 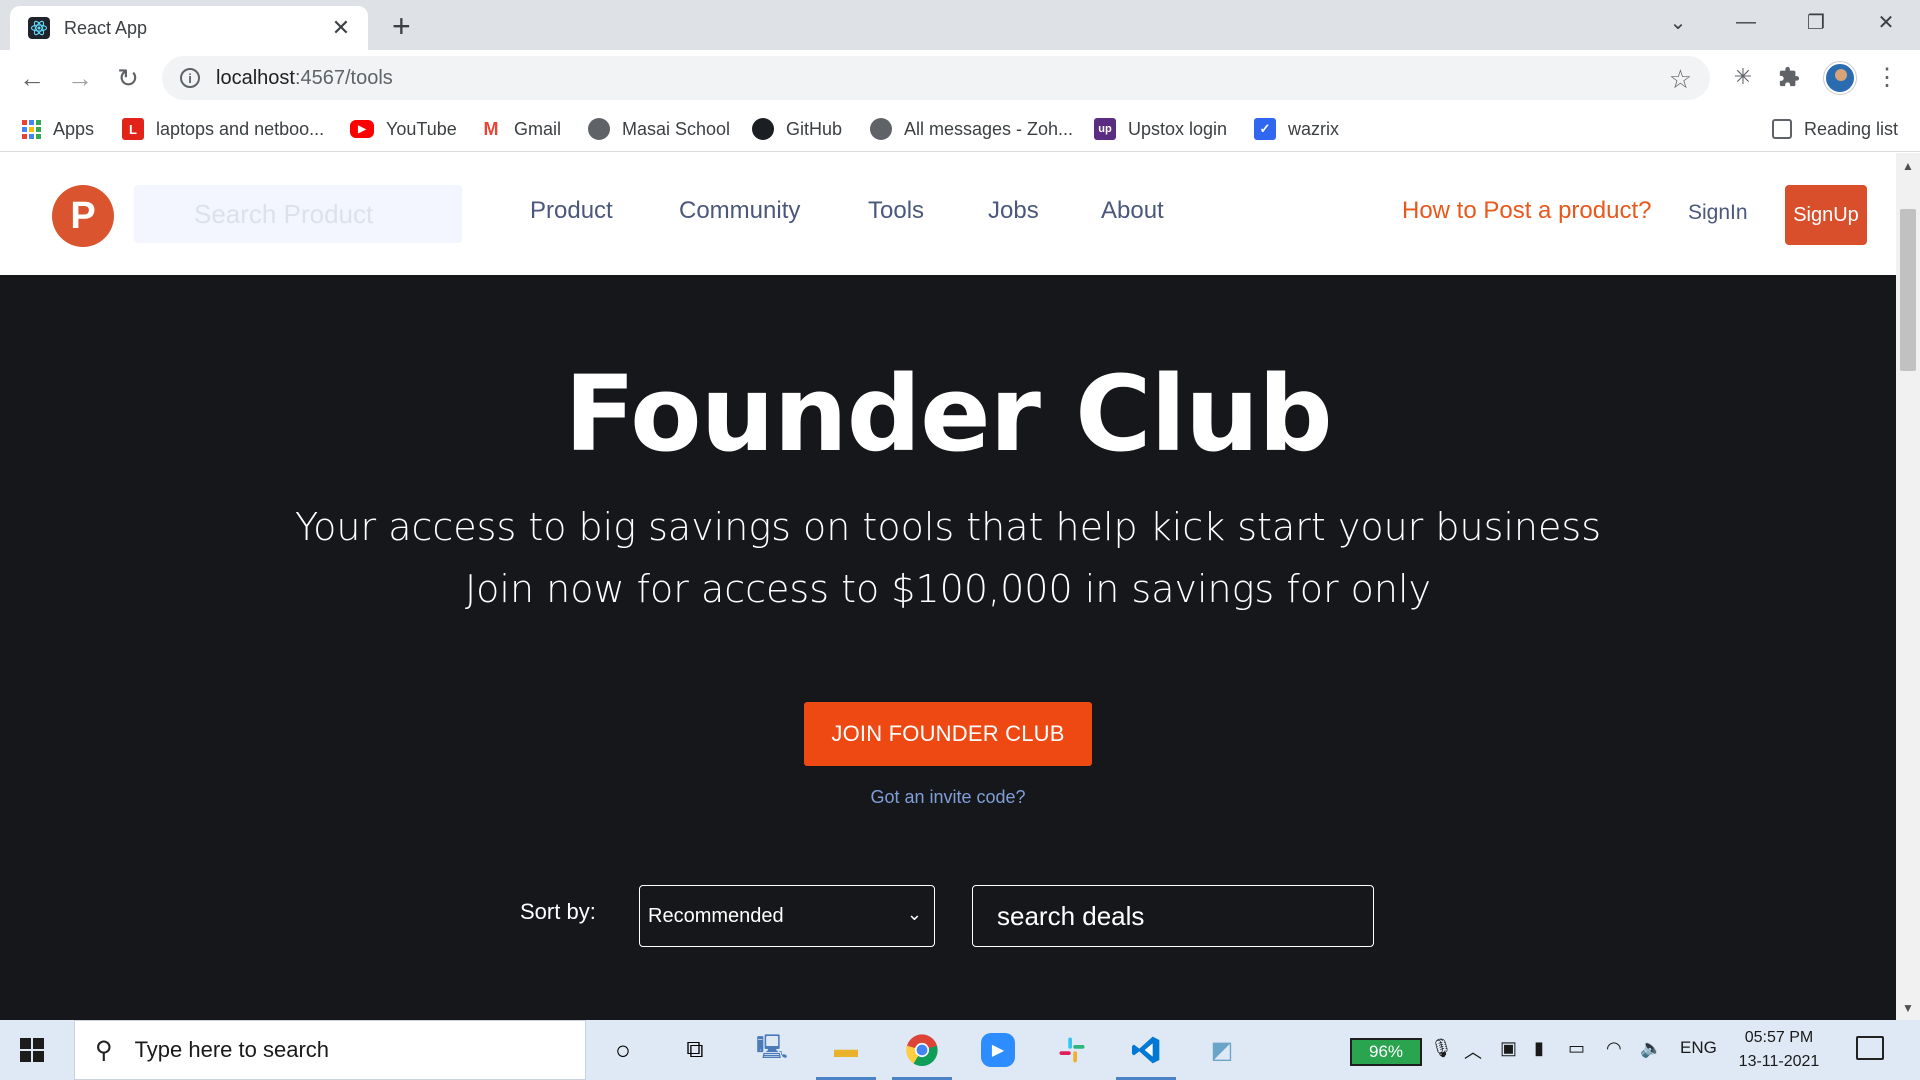 What do you see at coordinates (1908, 586) in the screenshot?
I see `page-scrollbar: ▲ ▼` at bounding box center [1908, 586].